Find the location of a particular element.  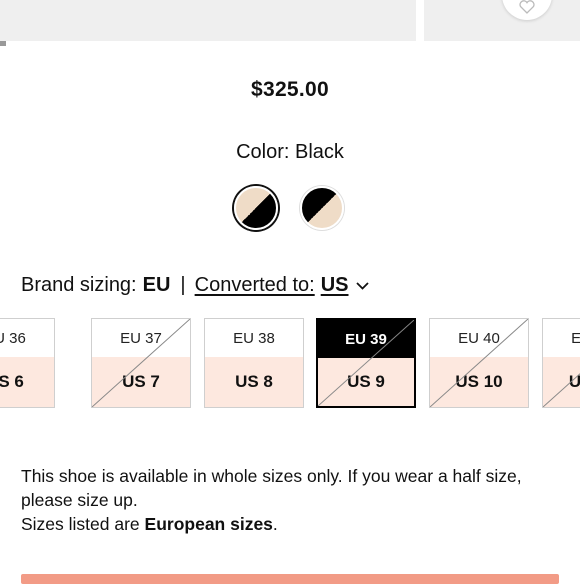

size-system-row: Brand sizing: EU | Converted to: US is located at coordinates (195, 285).